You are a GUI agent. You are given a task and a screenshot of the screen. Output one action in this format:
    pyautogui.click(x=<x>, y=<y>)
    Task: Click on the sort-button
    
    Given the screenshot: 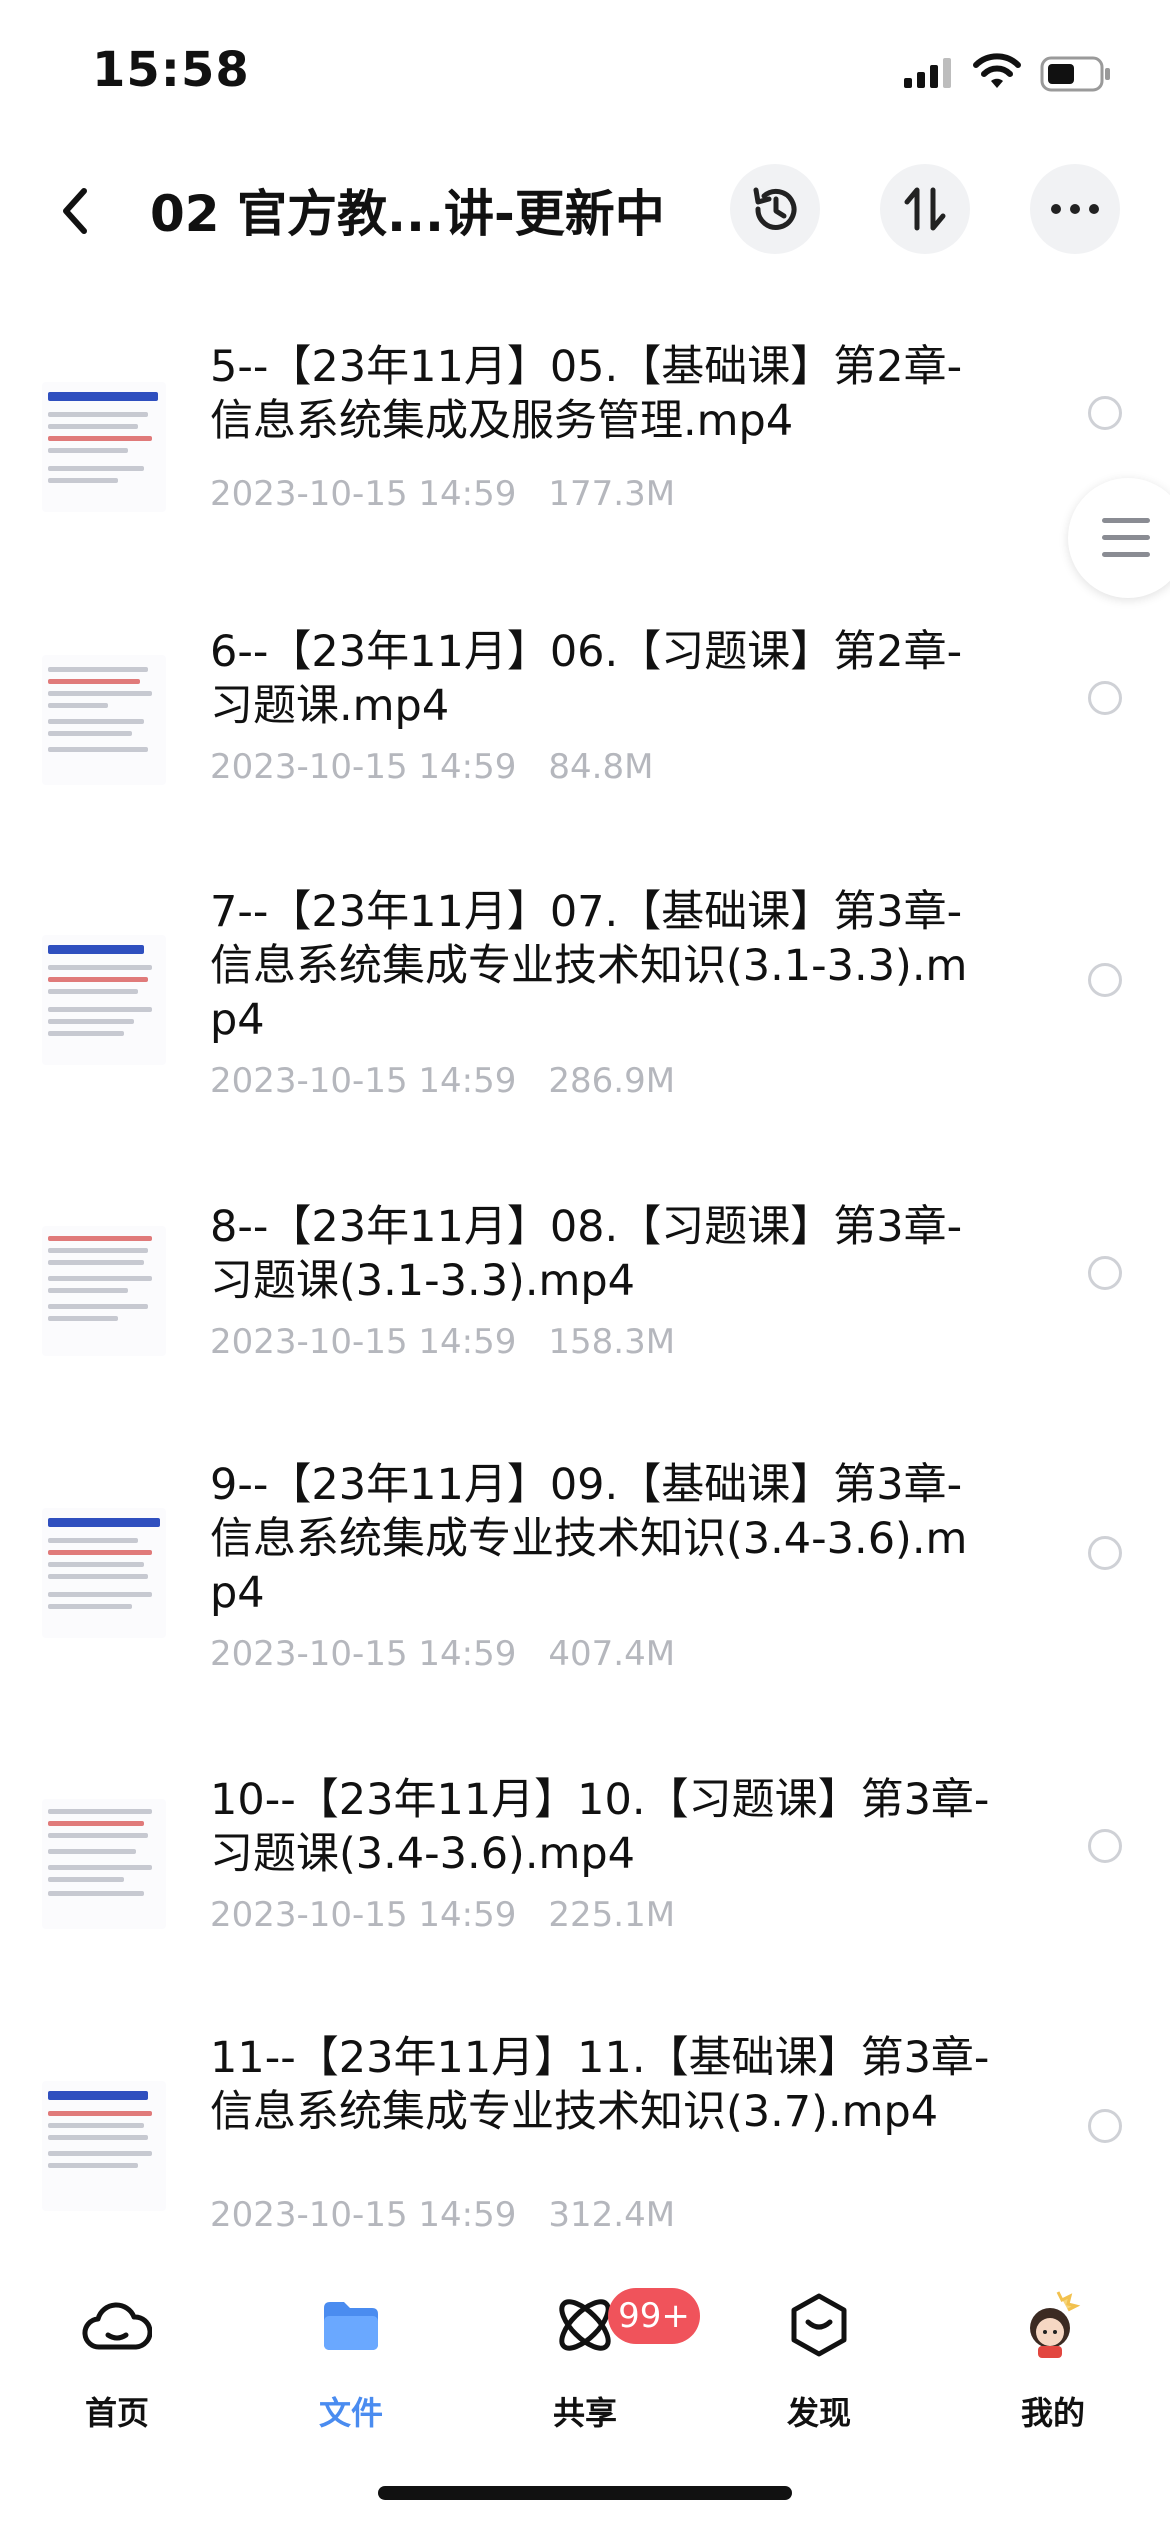 What is the action you would take?
    pyautogui.click(x=925, y=209)
    